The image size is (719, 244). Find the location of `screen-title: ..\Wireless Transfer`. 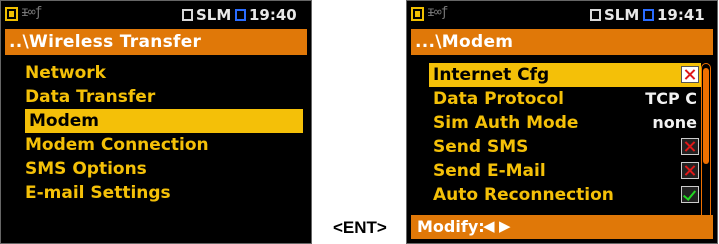

screen-title: ..\Wireless Transfer is located at coordinates (156, 42).